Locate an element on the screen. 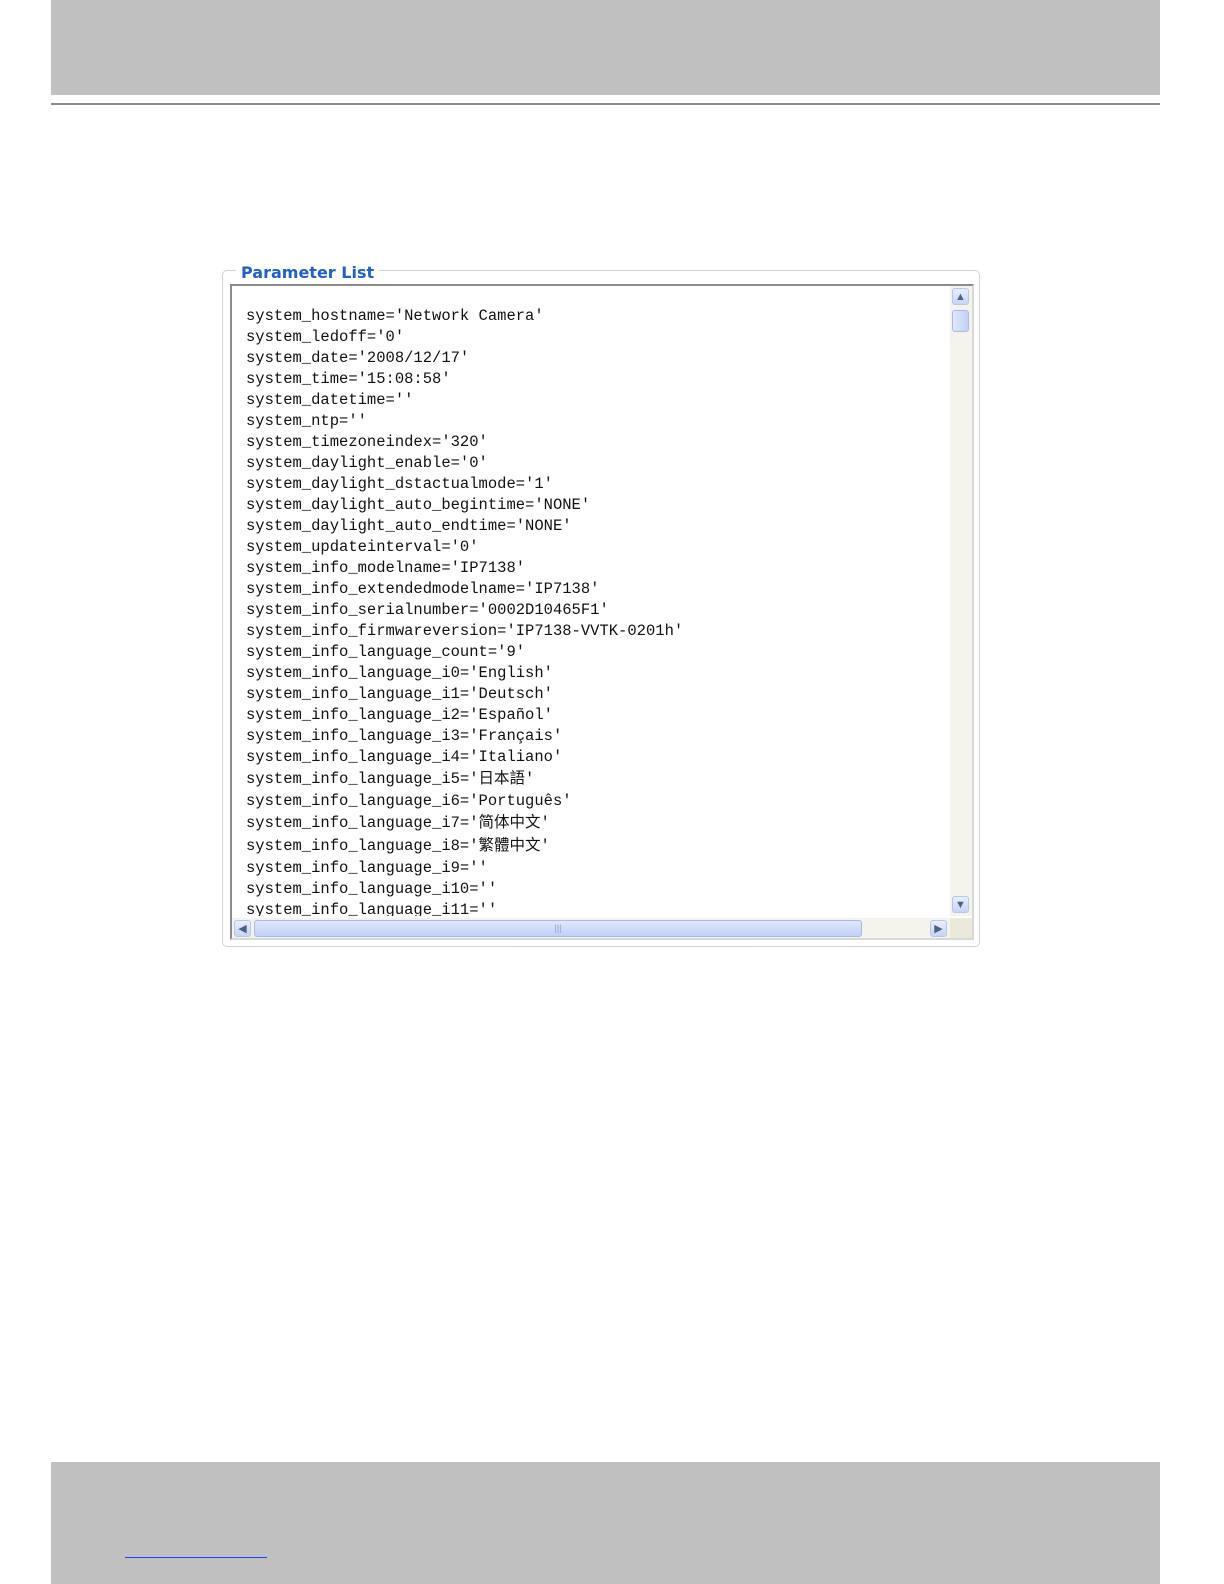 The height and width of the screenshot is (1584, 1224). parameter-line: system_daylight_auto_begintime='NONE' is located at coordinates (418, 505).